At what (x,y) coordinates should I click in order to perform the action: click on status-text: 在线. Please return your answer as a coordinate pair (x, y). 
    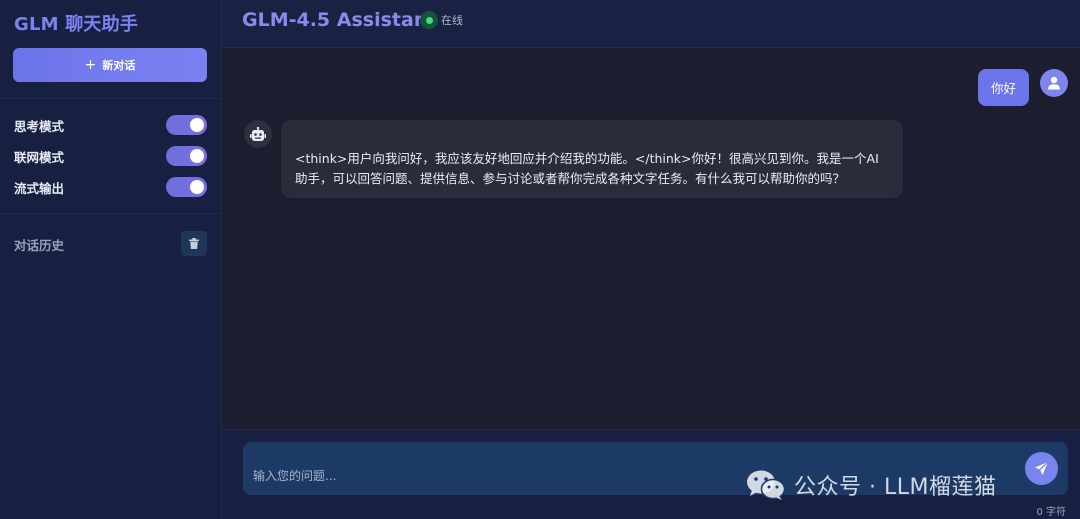
    Looking at the image, I should click on (452, 20).